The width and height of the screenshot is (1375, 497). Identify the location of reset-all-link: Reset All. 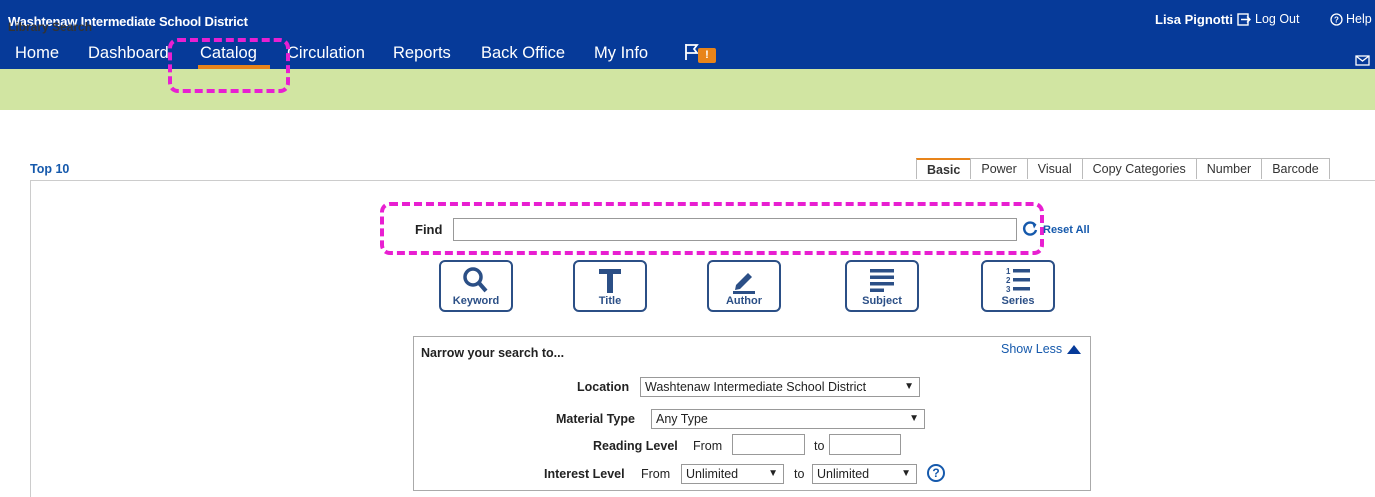
(1066, 230).